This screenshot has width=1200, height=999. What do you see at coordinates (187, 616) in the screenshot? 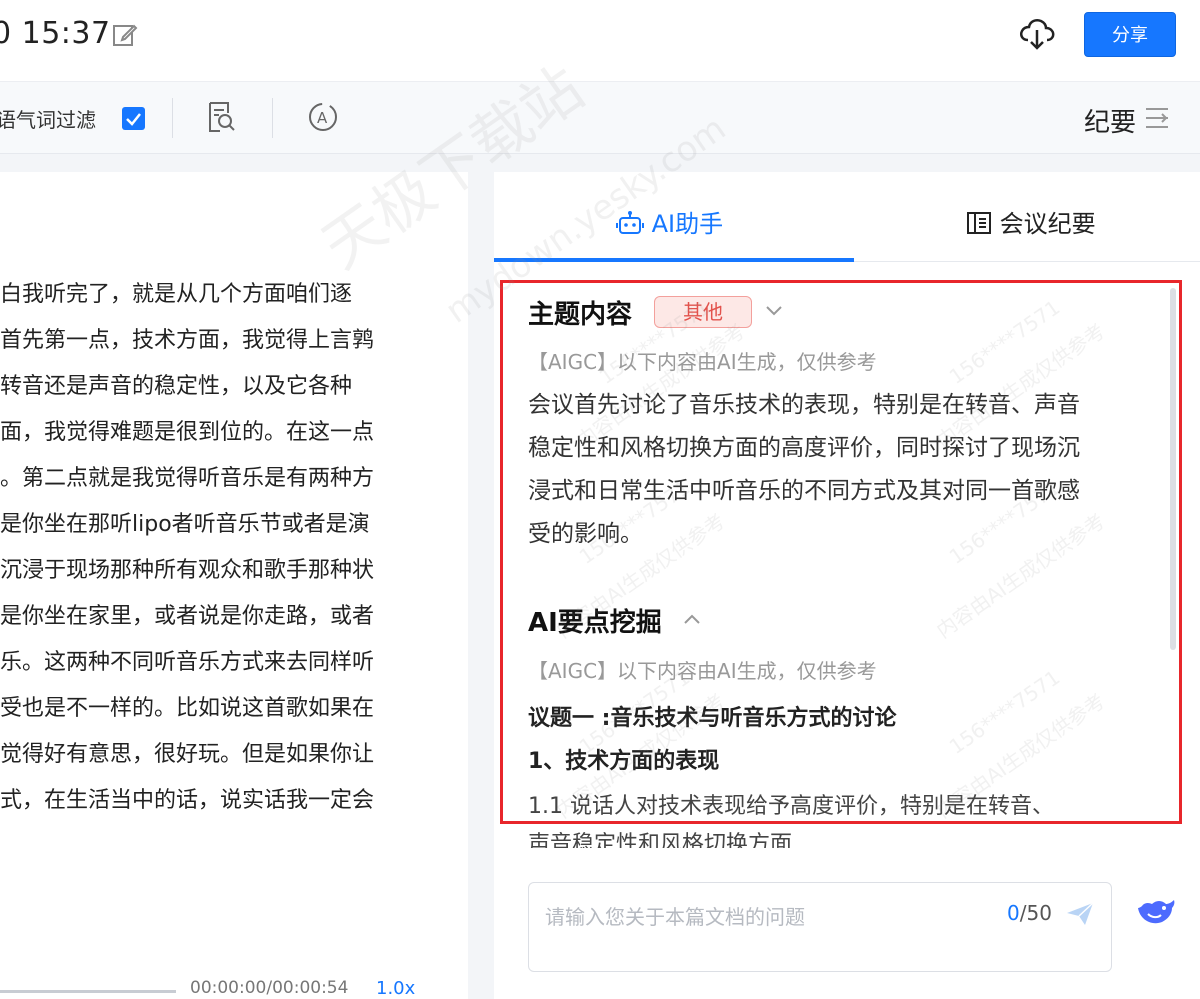
I see `transcript-line: 是你坐在家里，或者说是你走路，或者` at bounding box center [187, 616].